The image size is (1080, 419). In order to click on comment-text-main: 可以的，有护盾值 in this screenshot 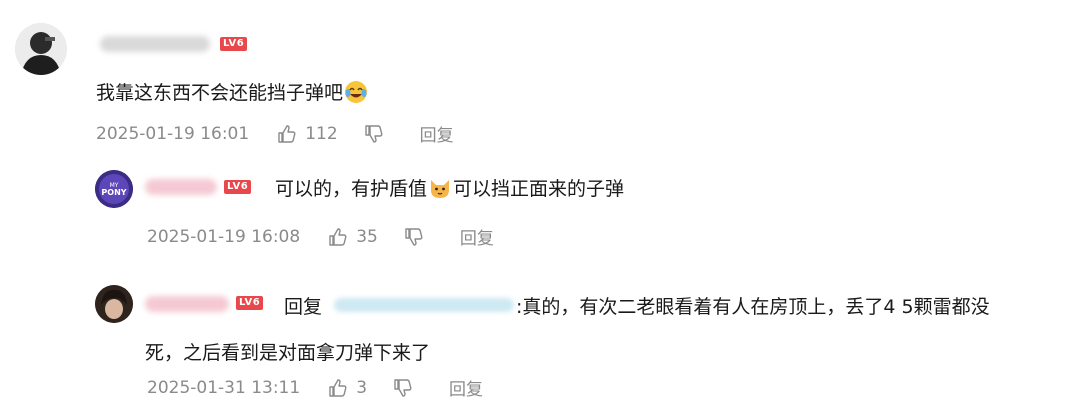, I will do `click(351, 189)`.